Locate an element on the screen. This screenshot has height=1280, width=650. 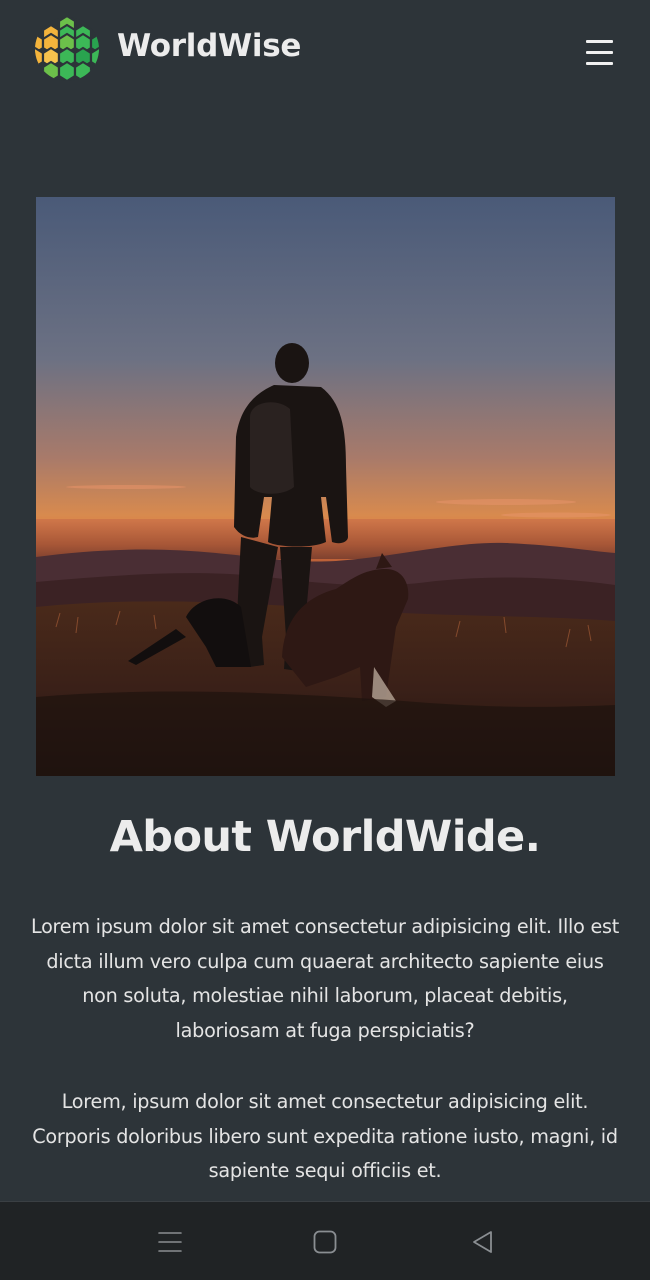
system-navigation-bar is located at coordinates (325, 1240).